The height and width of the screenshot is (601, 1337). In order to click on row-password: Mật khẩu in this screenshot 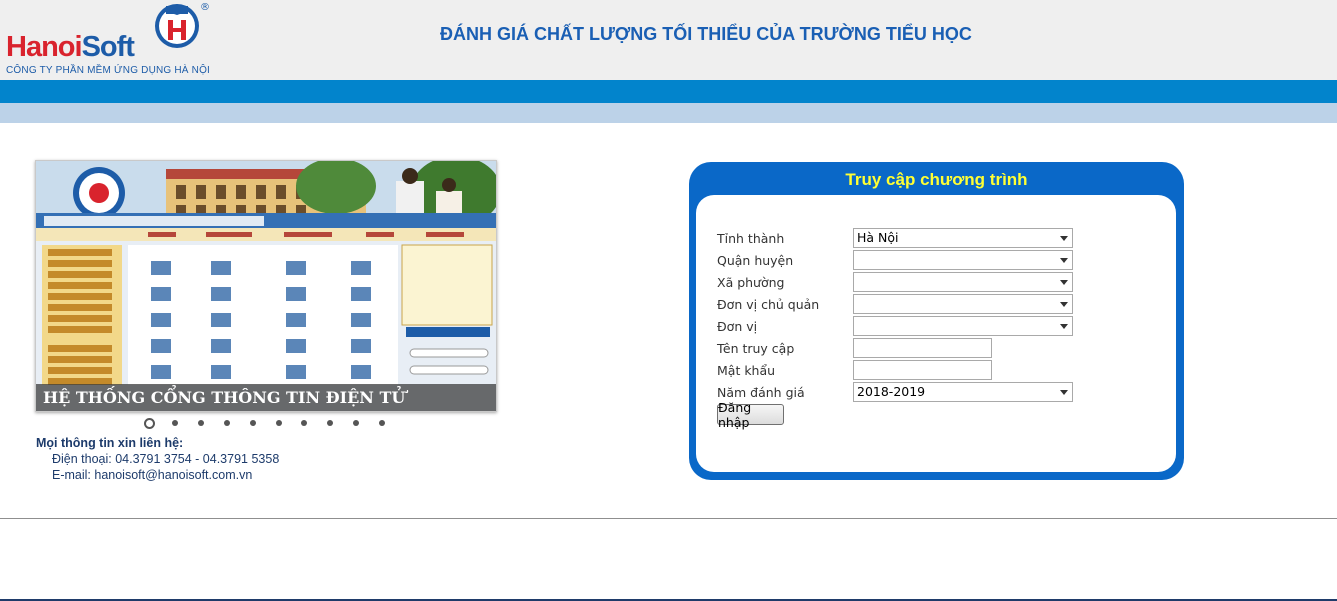, I will do `click(854, 370)`.